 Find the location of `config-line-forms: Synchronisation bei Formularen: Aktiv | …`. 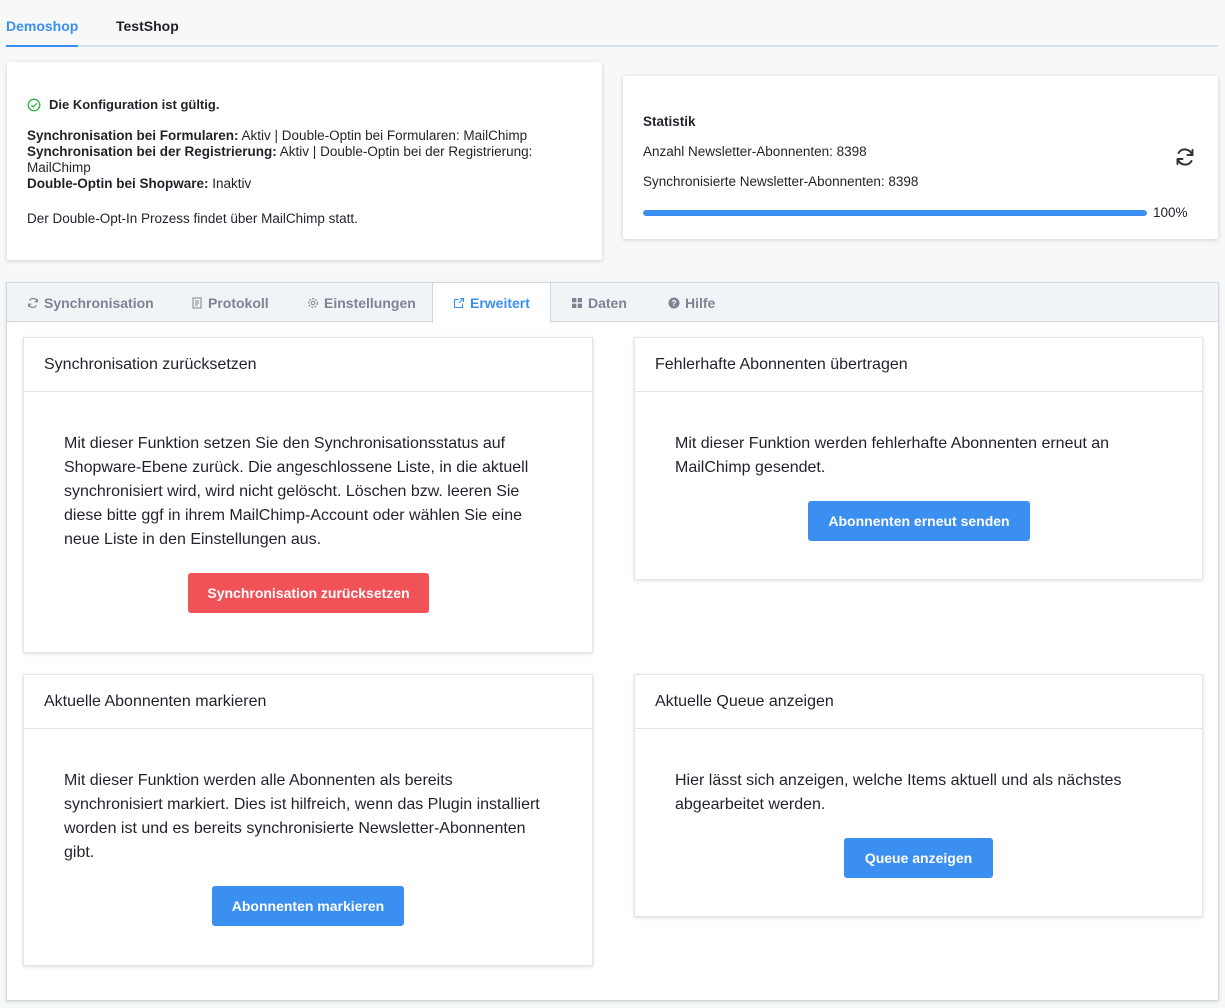

config-line-forms: Synchronisation bei Formularen: Aktiv | … is located at coordinates (277, 135).